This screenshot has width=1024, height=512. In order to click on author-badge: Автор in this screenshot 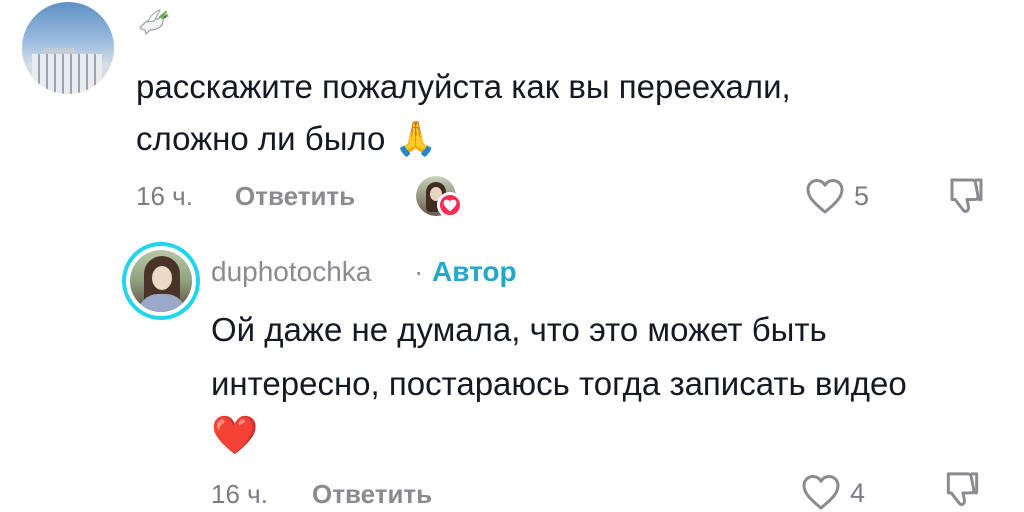, I will do `click(474, 271)`.